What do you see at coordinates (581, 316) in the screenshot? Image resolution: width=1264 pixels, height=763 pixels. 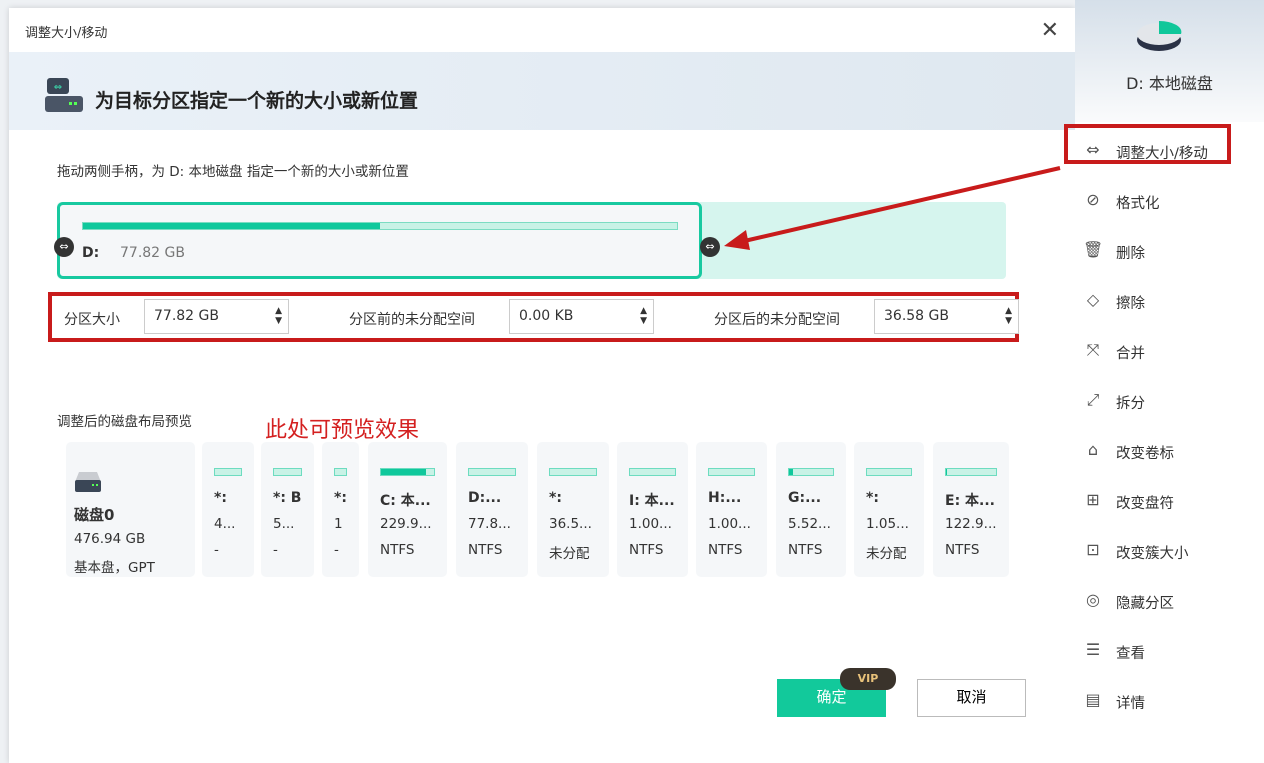 I see `unallocated-before-input: 0.00 KB ▲ ▼` at bounding box center [581, 316].